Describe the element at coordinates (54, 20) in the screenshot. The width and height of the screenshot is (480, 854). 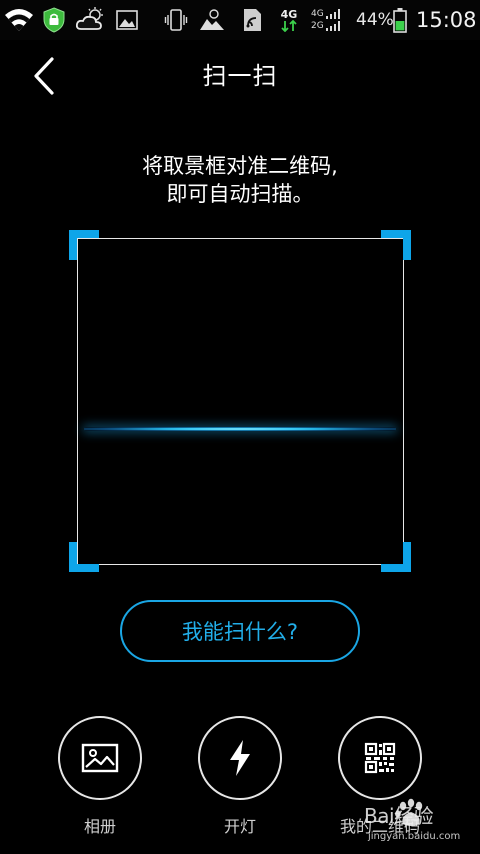
I see `shield-icon` at that location.